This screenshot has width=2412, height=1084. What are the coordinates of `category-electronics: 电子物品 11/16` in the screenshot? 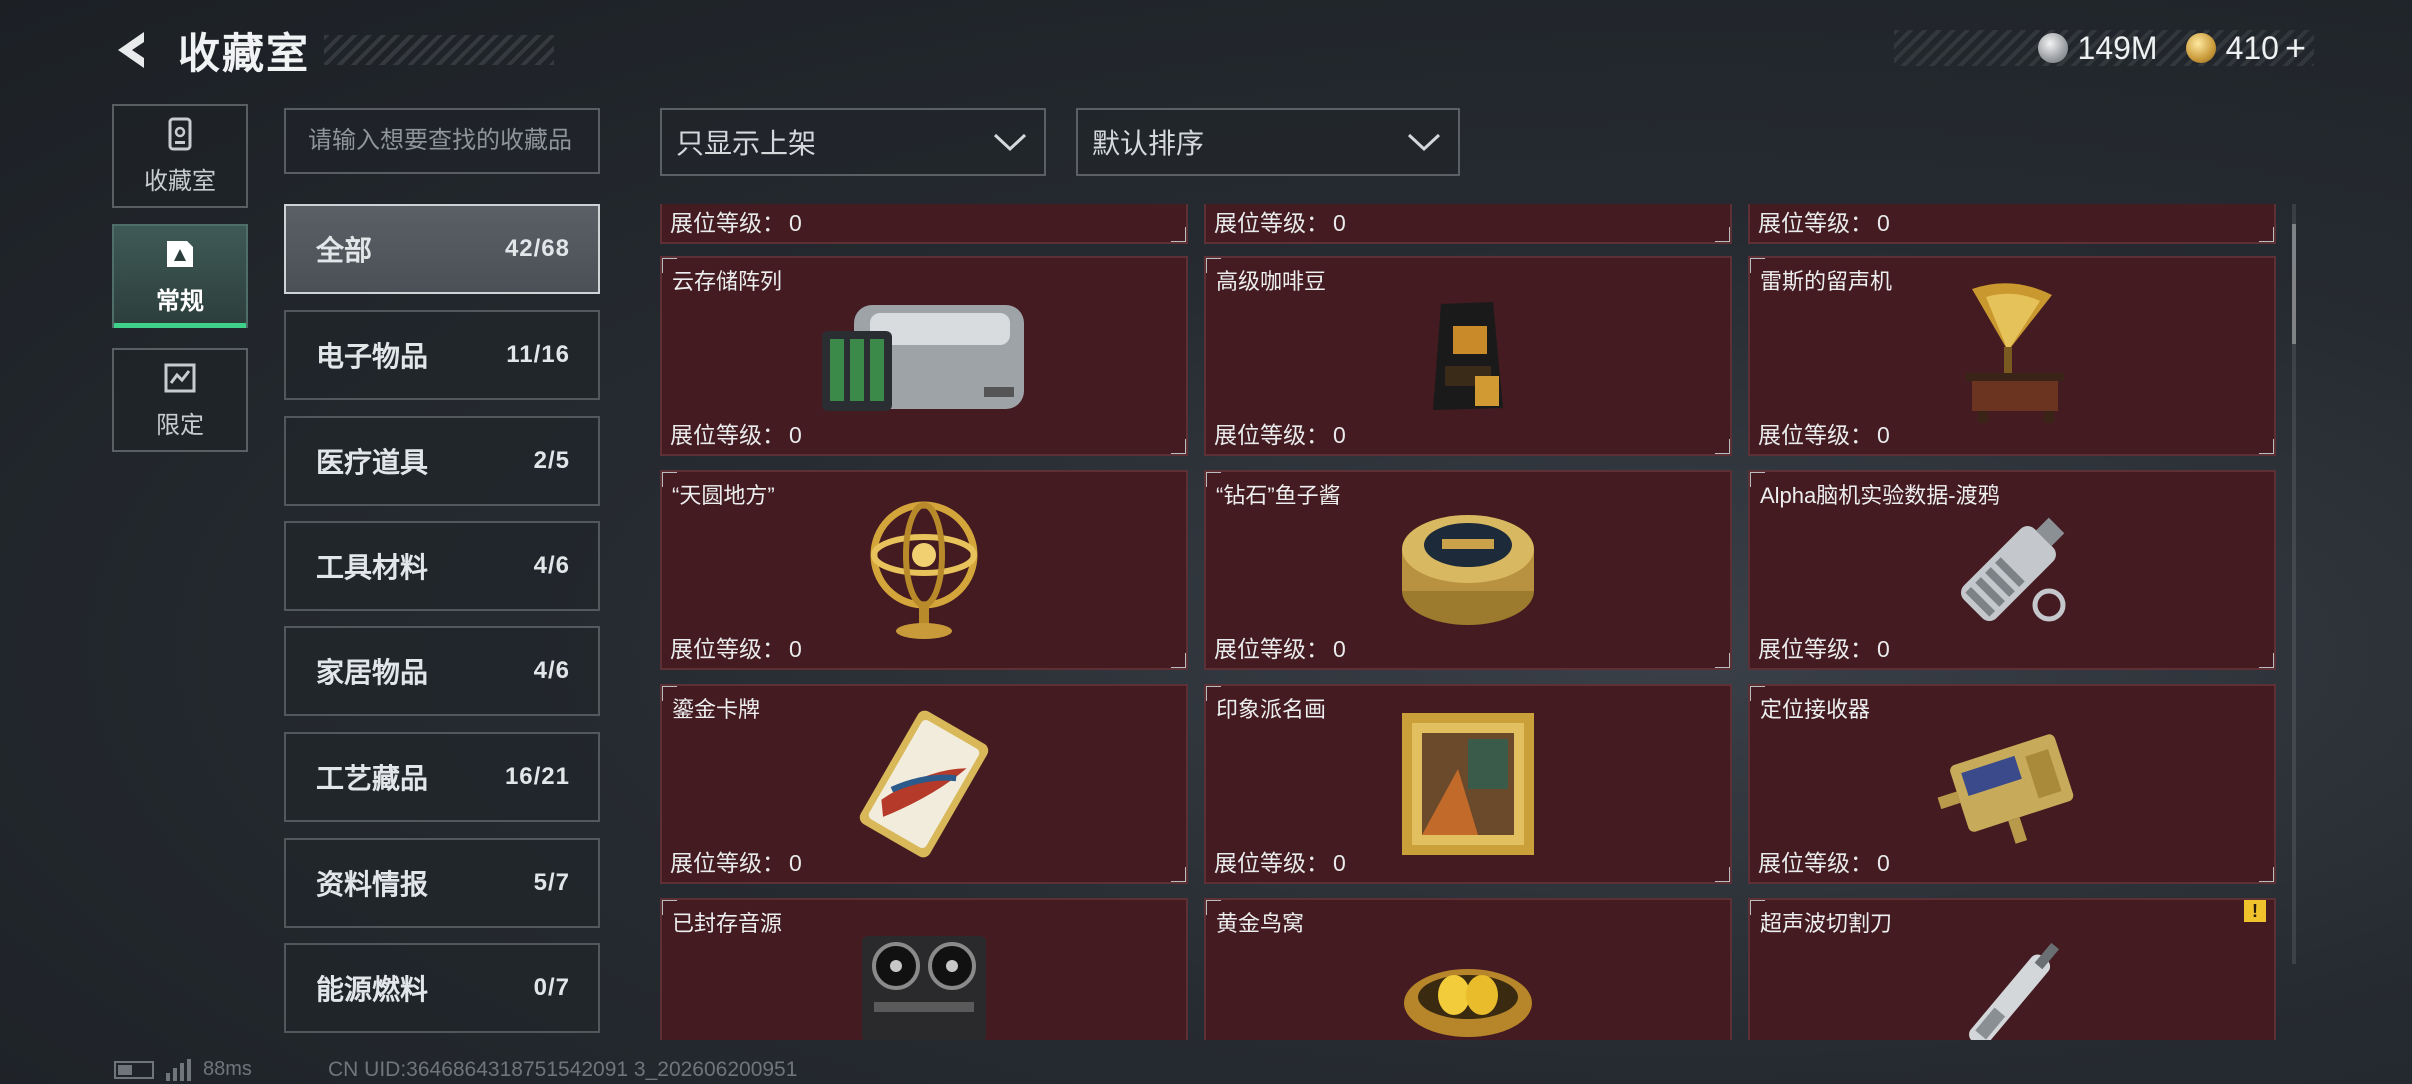 It's located at (442, 355).